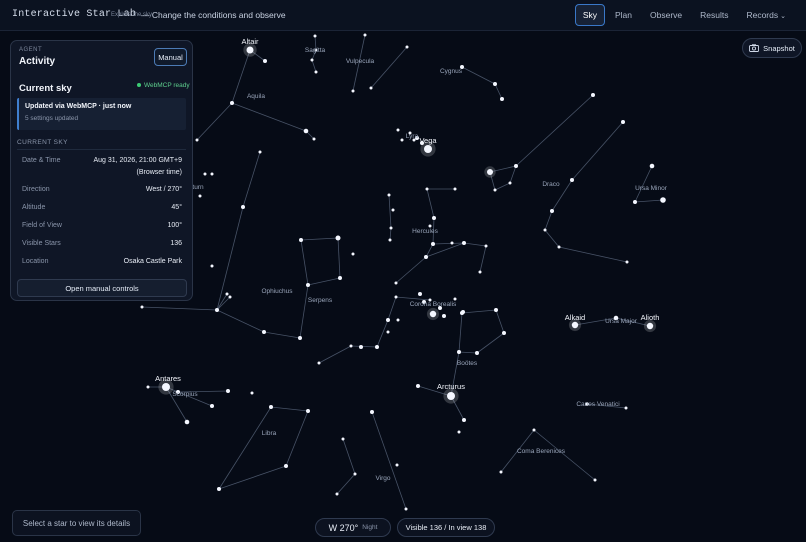  Describe the element at coordinates (428, 140) in the screenshot. I see `star-label: Vega` at that location.